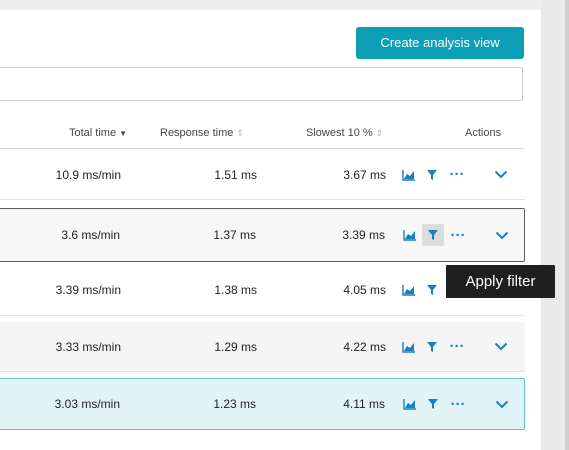 The width and height of the screenshot is (569, 450). What do you see at coordinates (567, 225) in the screenshot?
I see `vertical-scrollbar` at bounding box center [567, 225].